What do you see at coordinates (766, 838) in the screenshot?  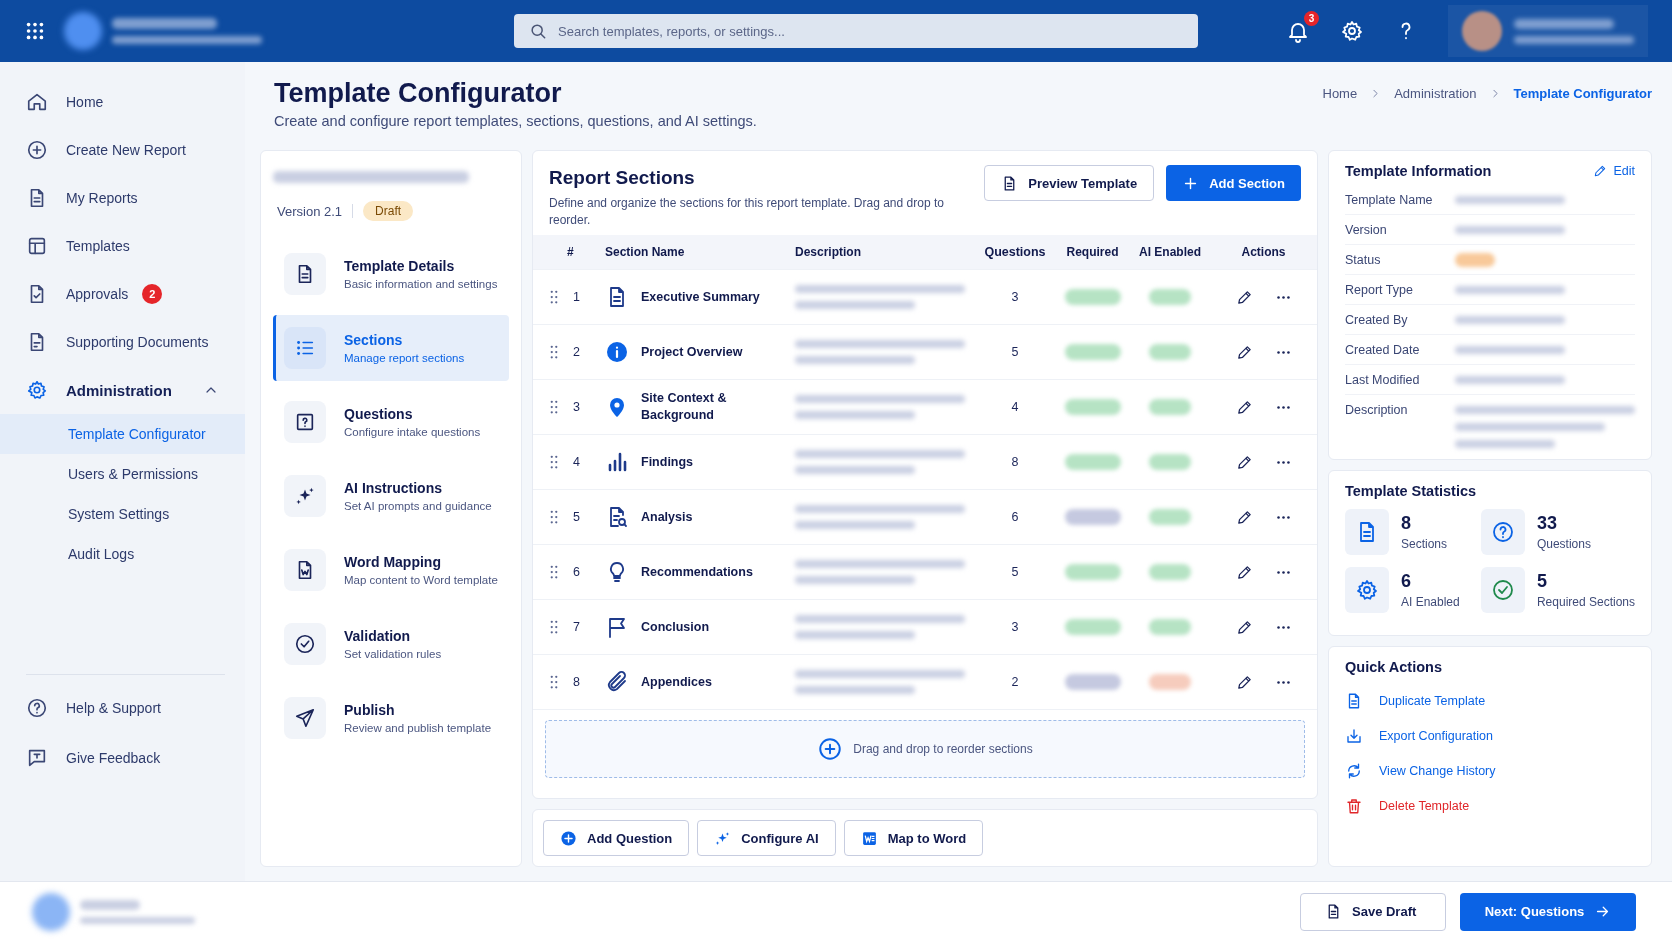 I see `action-button: Configure AI` at bounding box center [766, 838].